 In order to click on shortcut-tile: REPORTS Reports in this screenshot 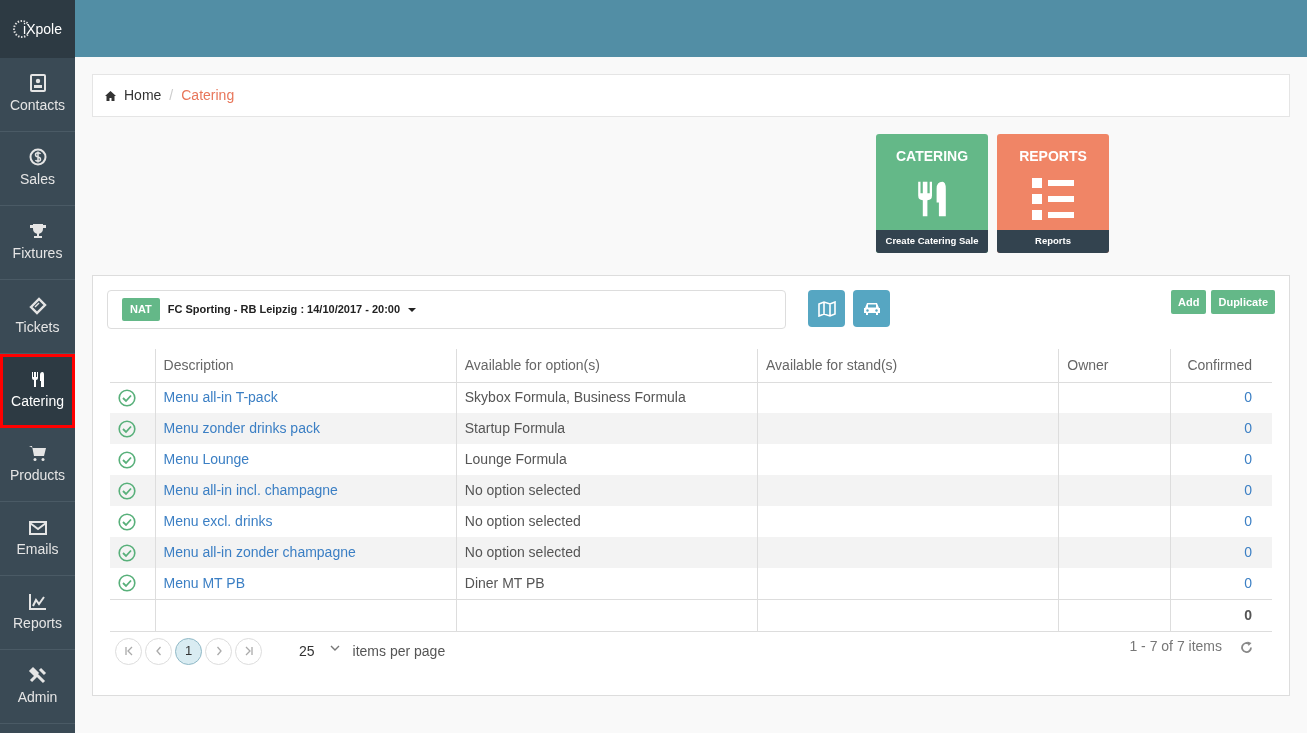, I will do `click(1053, 193)`.